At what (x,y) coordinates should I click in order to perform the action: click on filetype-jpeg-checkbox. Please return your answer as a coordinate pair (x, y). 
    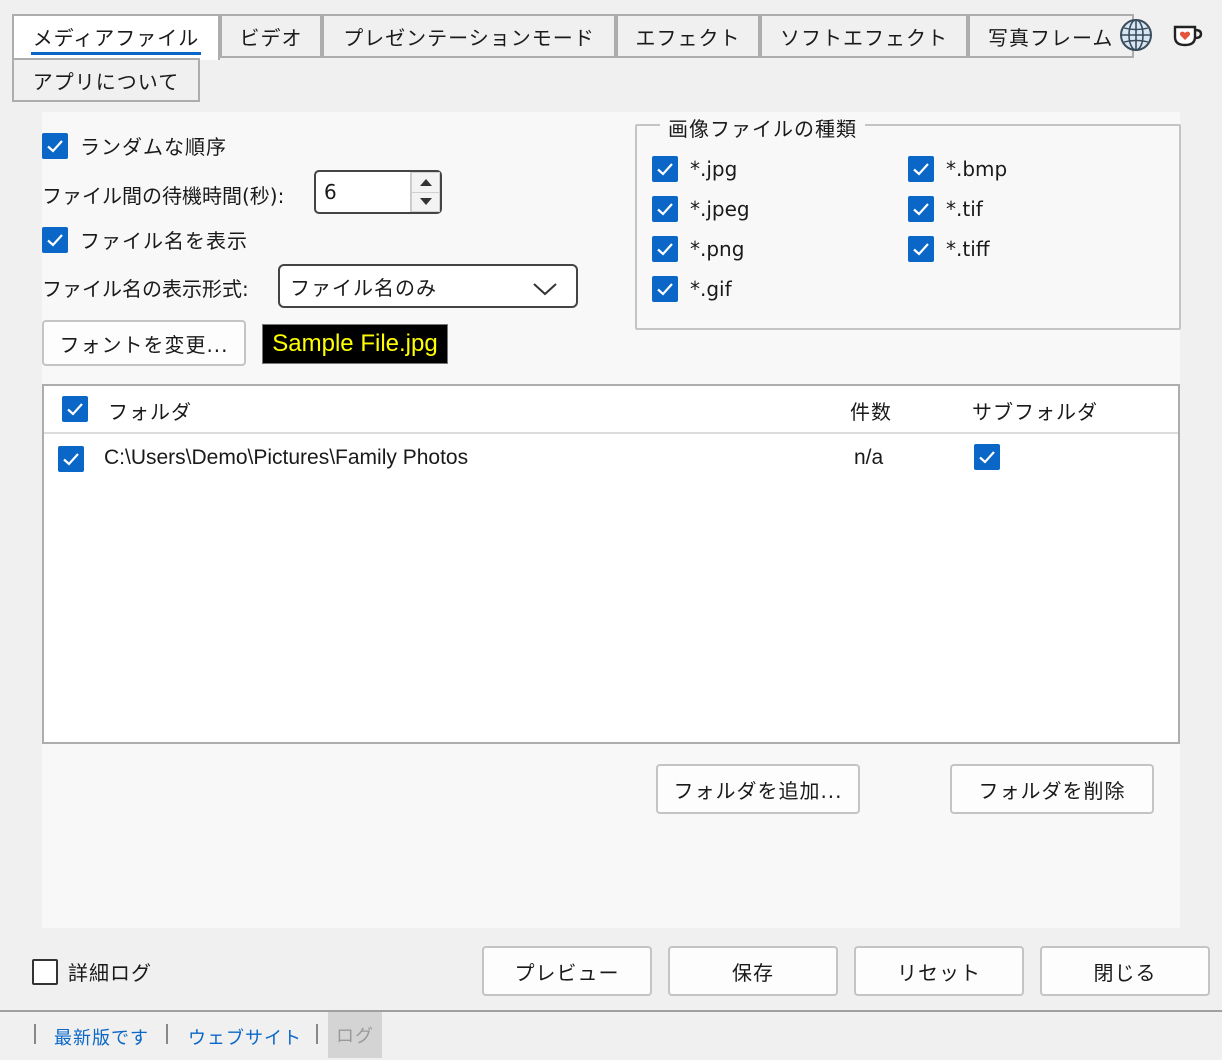
    Looking at the image, I should click on (665, 209).